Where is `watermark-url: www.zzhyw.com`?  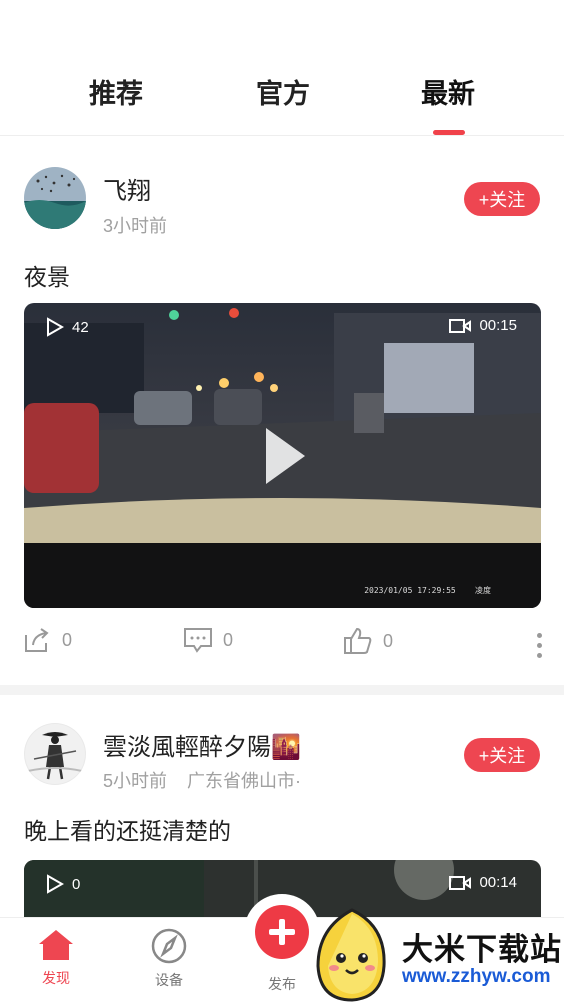 watermark-url: www.zzhyw.com is located at coordinates (476, 976).